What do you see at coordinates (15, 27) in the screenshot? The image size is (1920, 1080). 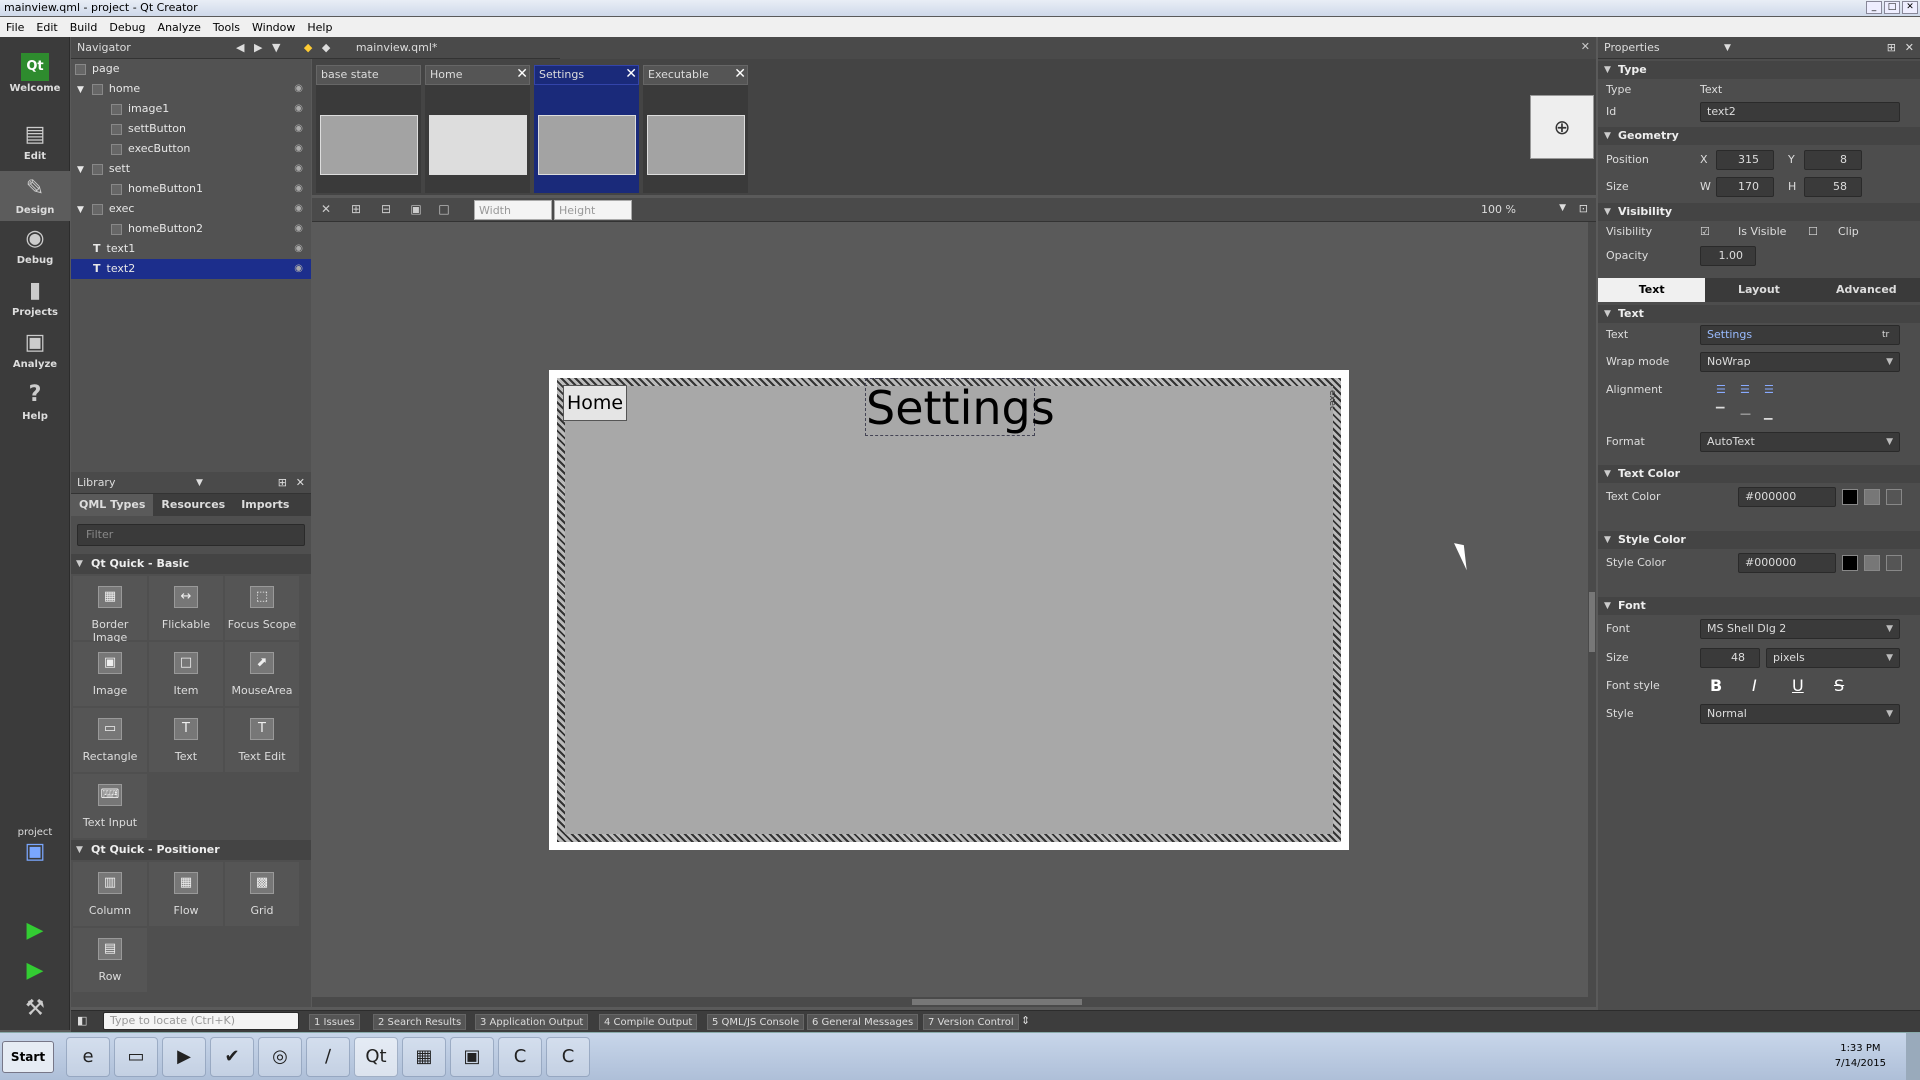 I see `menu-file: File` at bounding box center [15, 27].